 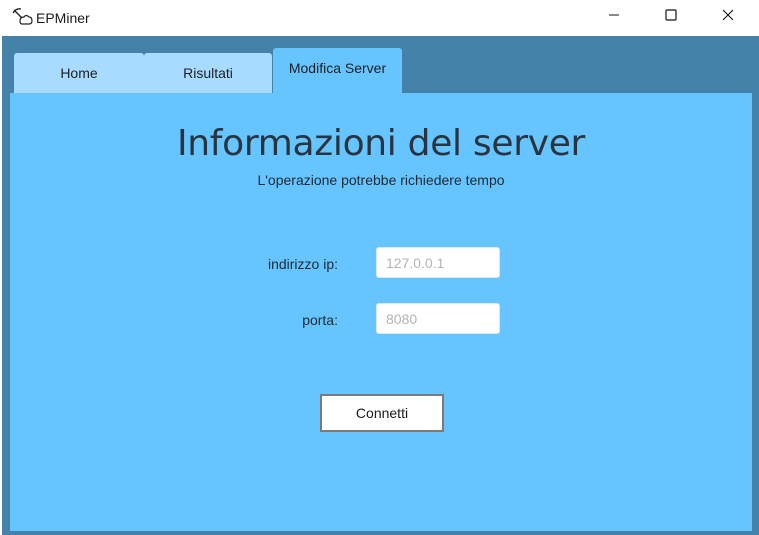 What do you see at coordinates (382, 413) in the screenshot?
I see `connect-button: Connetti` at bounding box center [382, 413].